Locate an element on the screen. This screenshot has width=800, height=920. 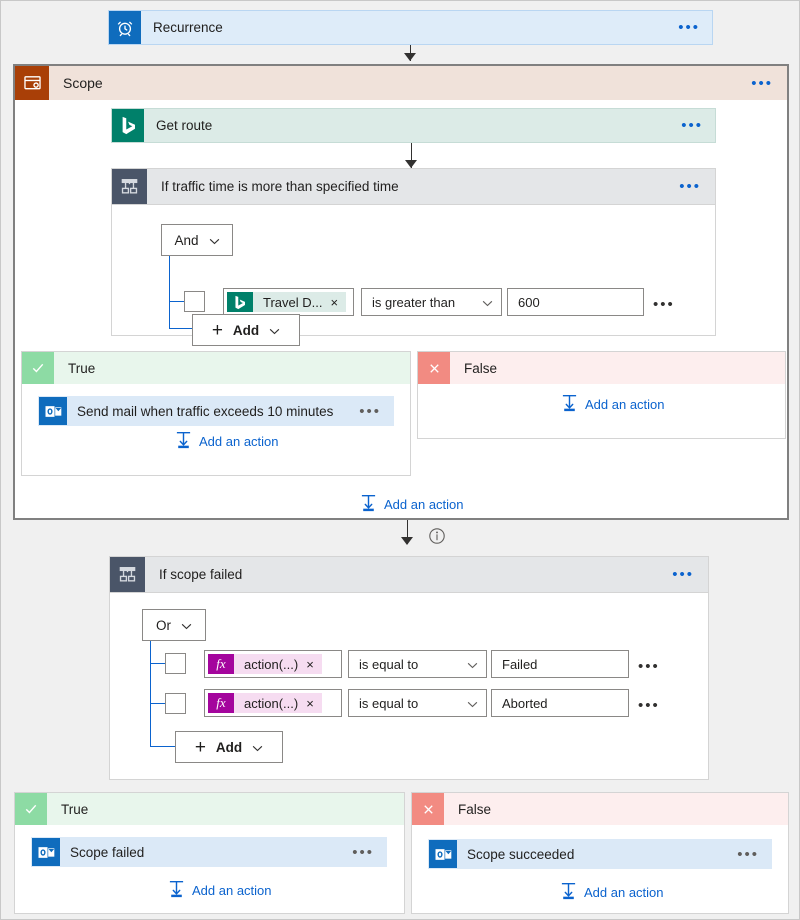
condition-value-input: Aborted is located at coordinates (560, 703).